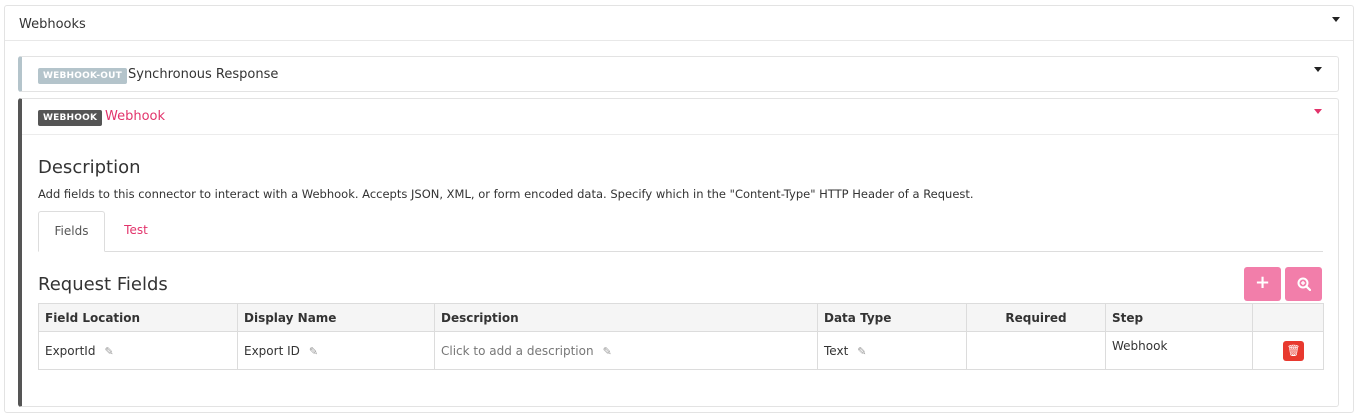 The height and width of the screenshot is (417, 1360). I want to click on col-data-type: Data Type, so click(892, 317).